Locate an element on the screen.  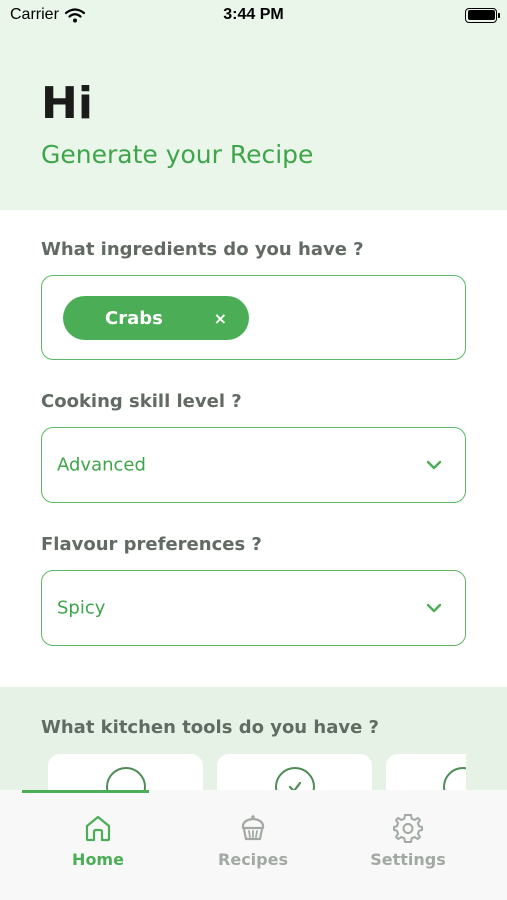
tab-home-label: Home is located at coordinates (98, 859).